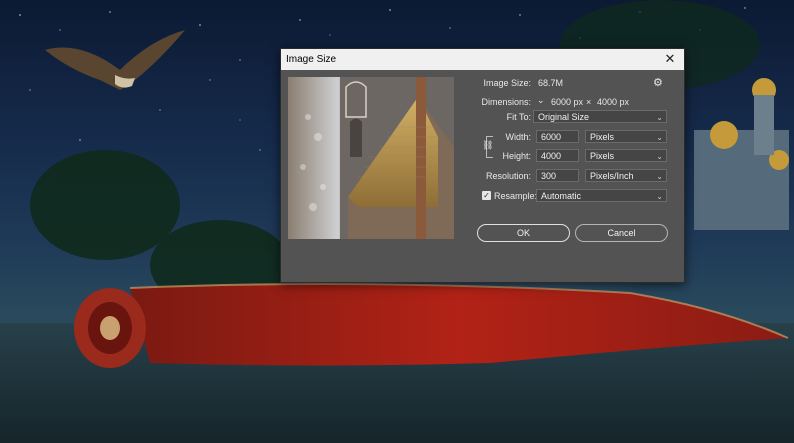  I want to click on preview-image, so click(371, 158).